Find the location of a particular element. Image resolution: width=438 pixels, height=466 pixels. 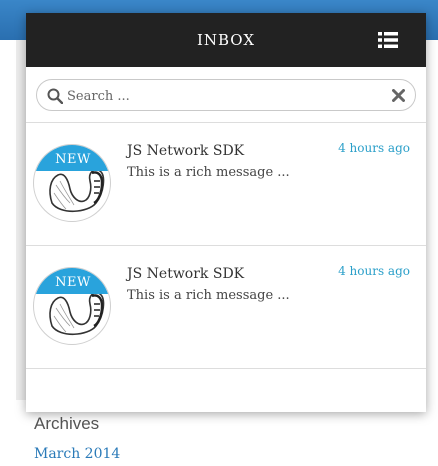

search-box is located at coordinates (226, 95).